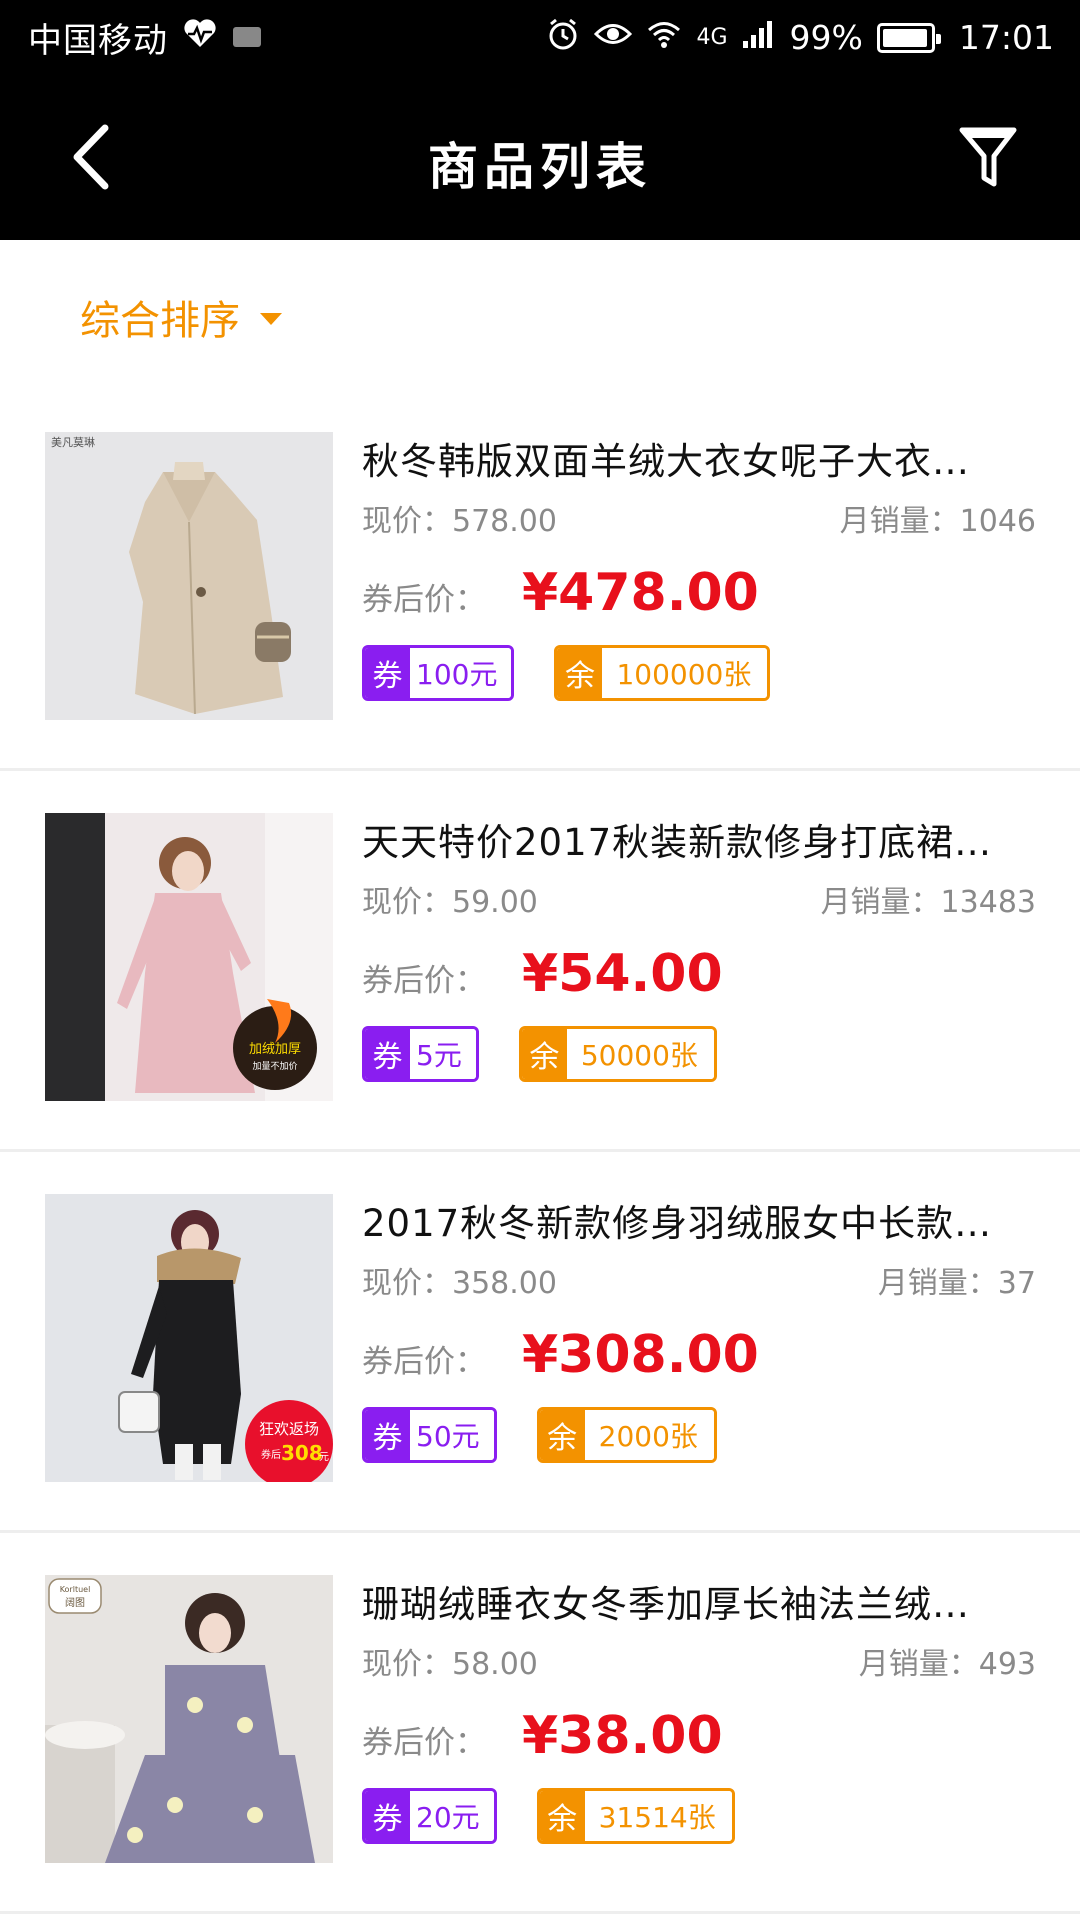 This screenshot has width=1080, height=1920. I want to click on battery-icon, so click(908, 37).